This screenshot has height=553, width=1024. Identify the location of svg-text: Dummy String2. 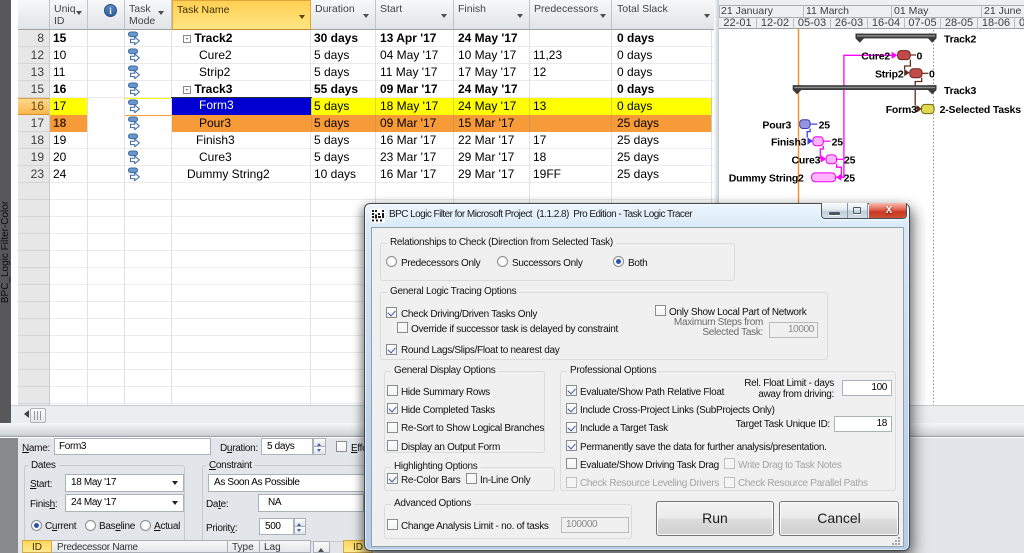
(766, 179).